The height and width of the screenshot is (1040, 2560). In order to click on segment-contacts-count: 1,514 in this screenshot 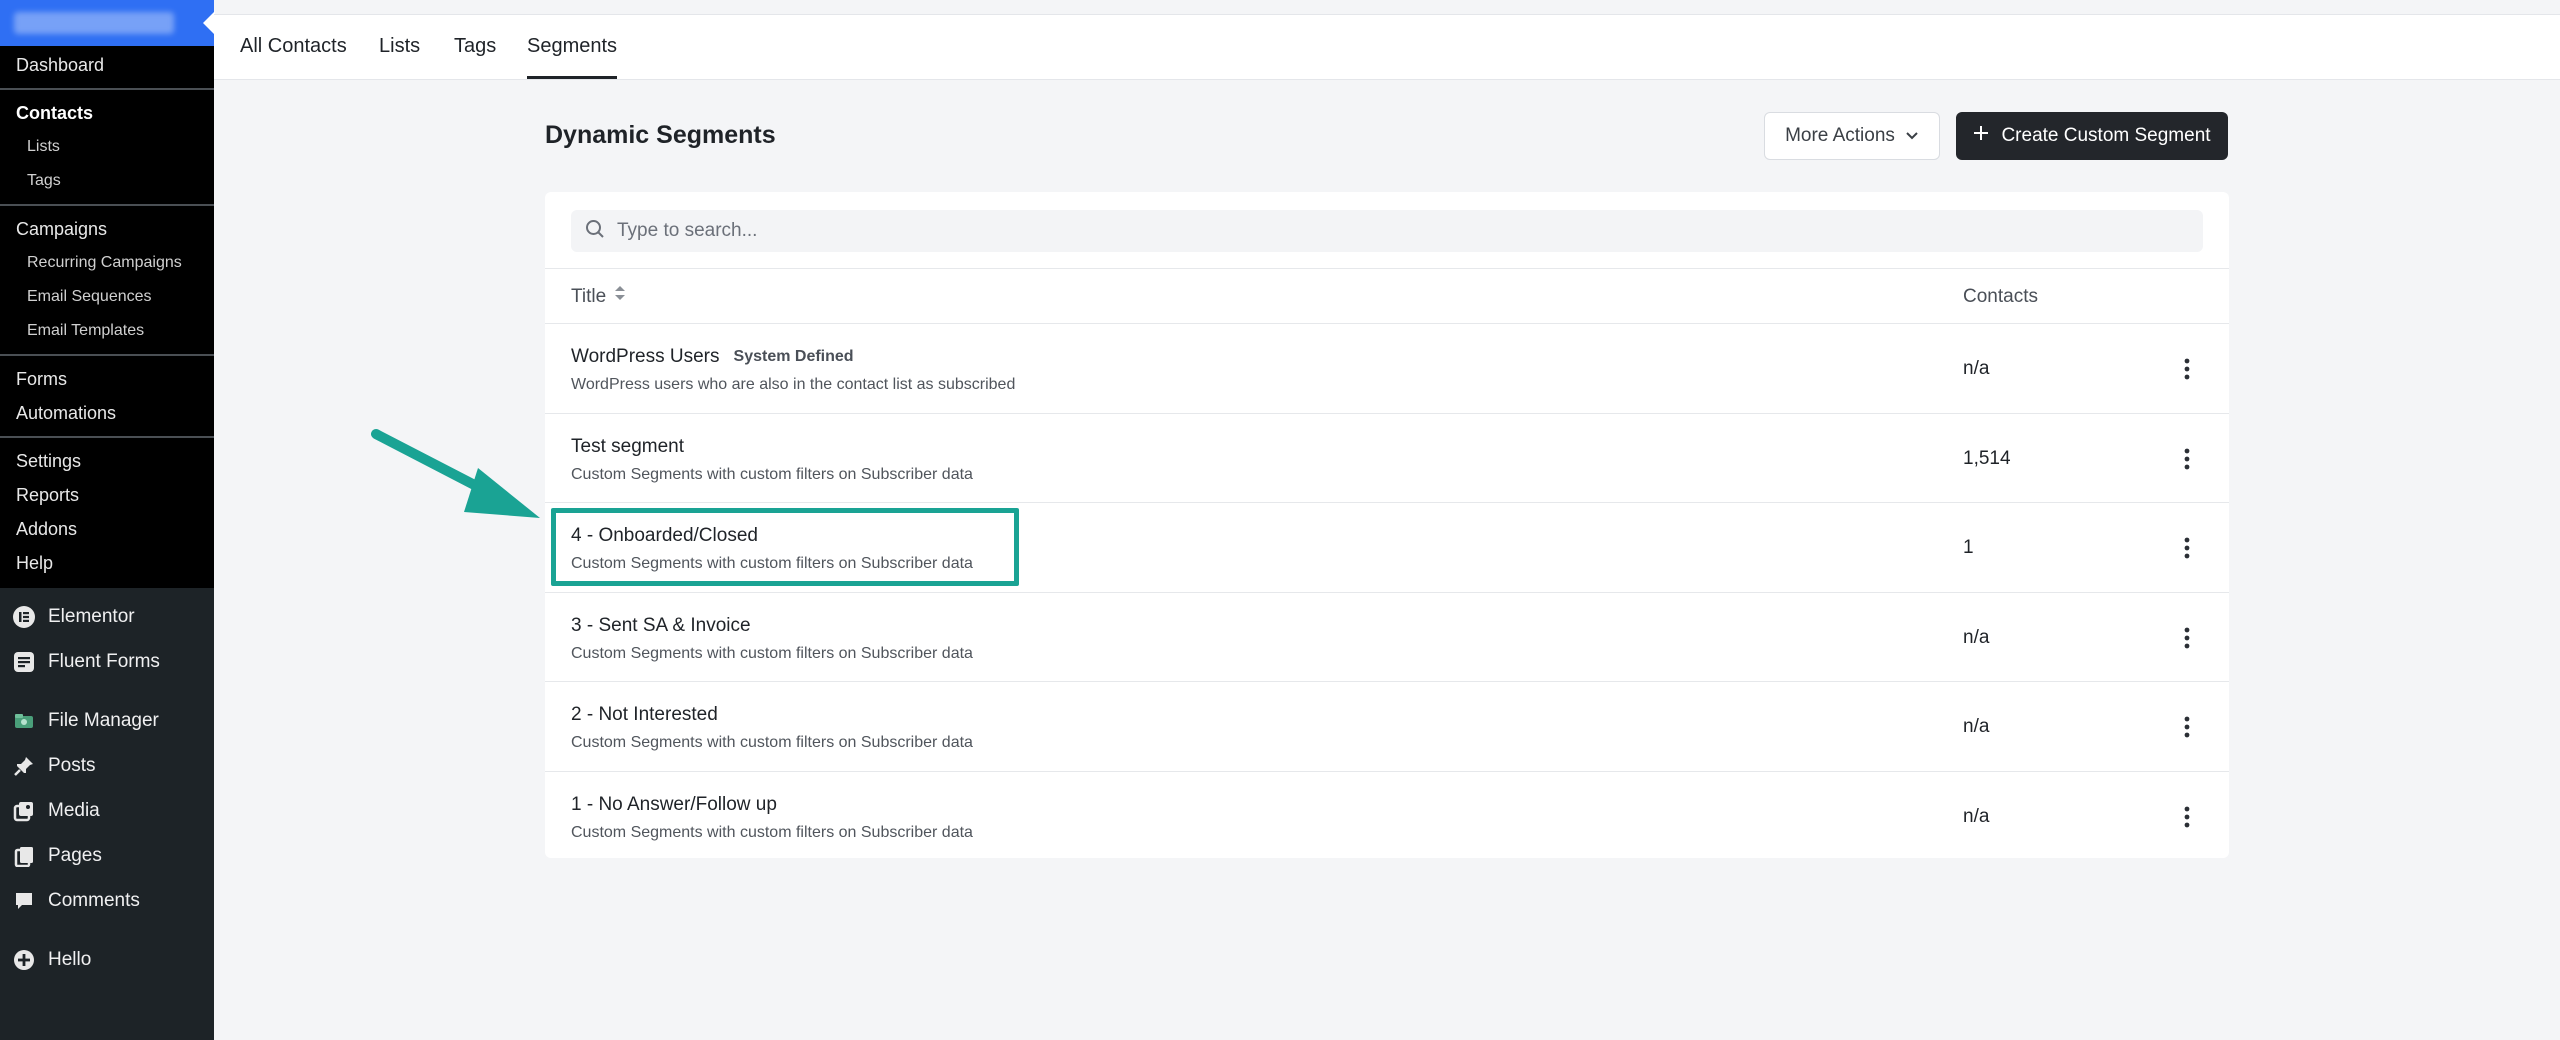, I will do `click(1987, 458)`.